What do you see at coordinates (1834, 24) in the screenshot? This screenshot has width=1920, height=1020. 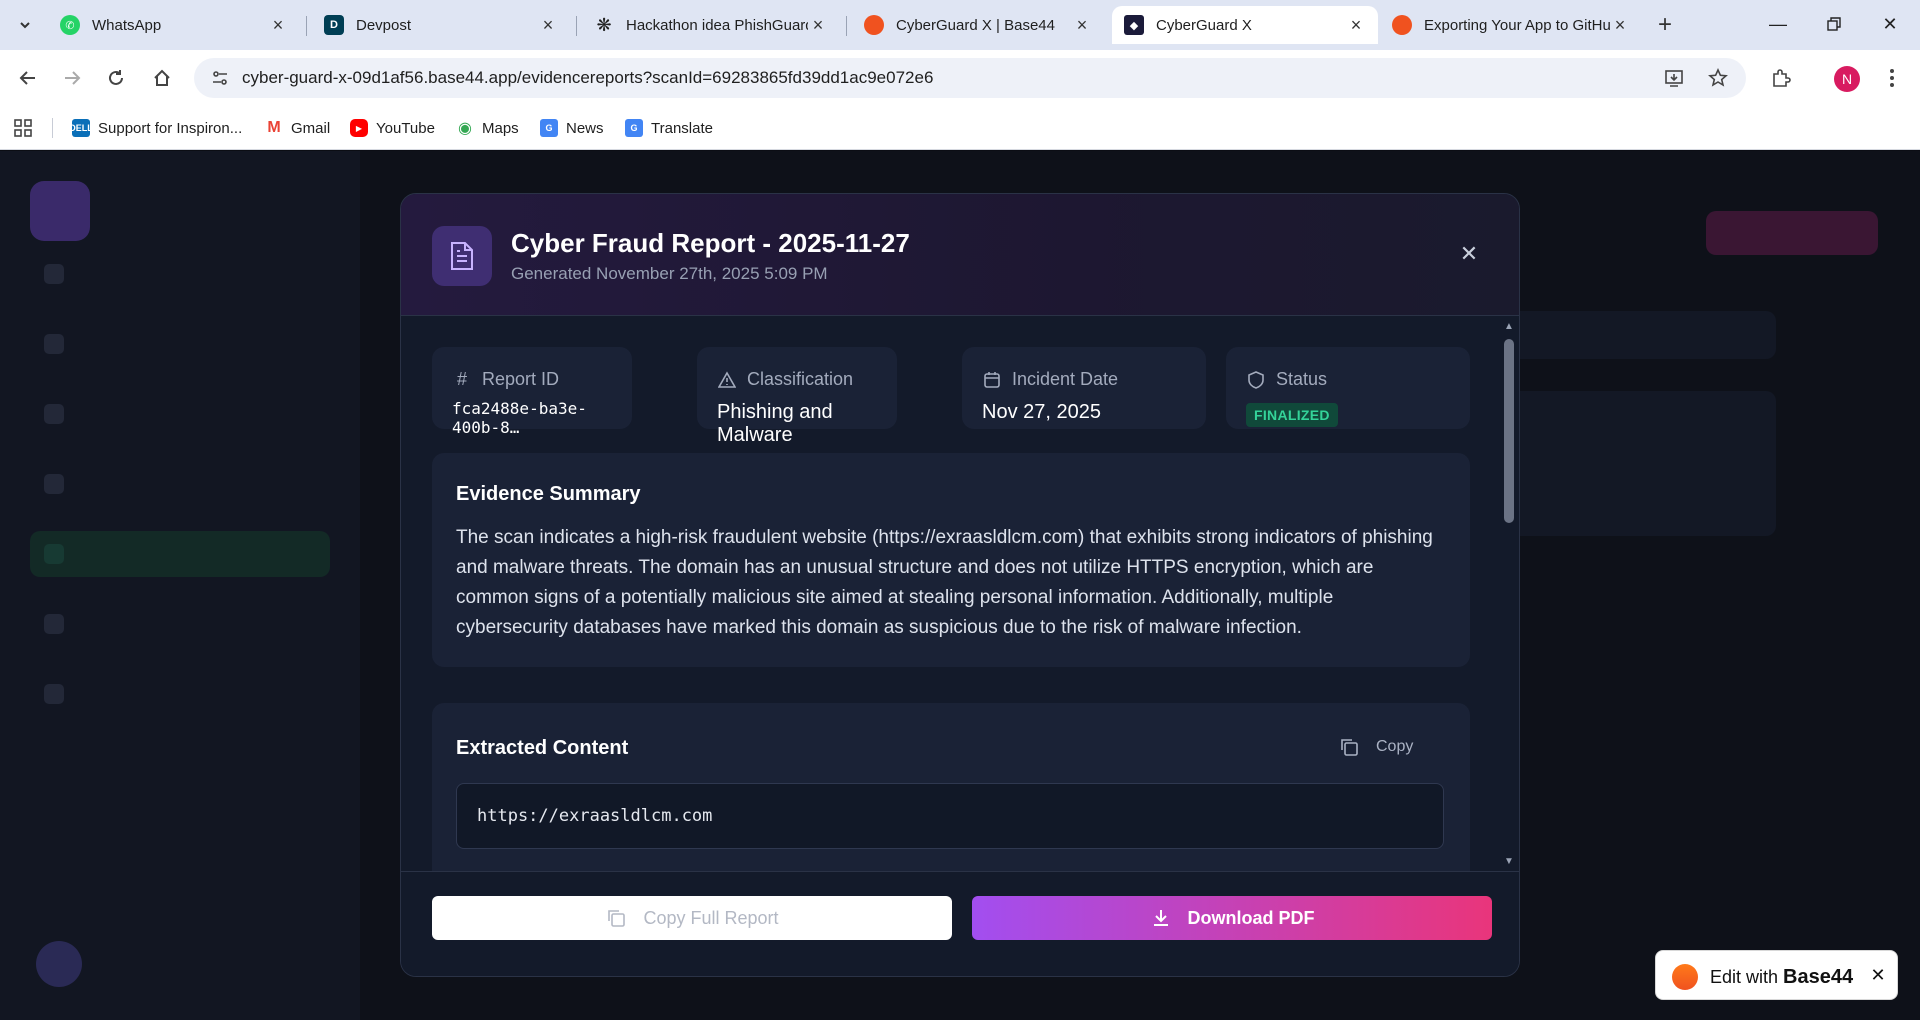 I see `restore-icon` at bounding box center [1834, 24].